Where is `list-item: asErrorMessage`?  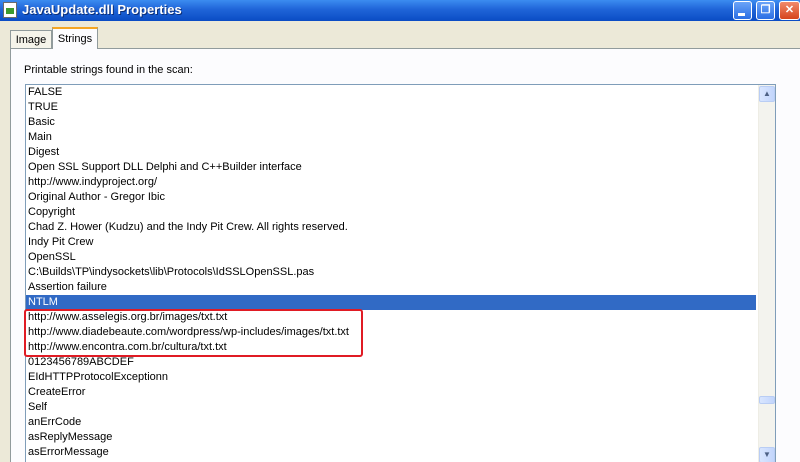
list-item: asErrorMessage is located at coordinates (391, 452).